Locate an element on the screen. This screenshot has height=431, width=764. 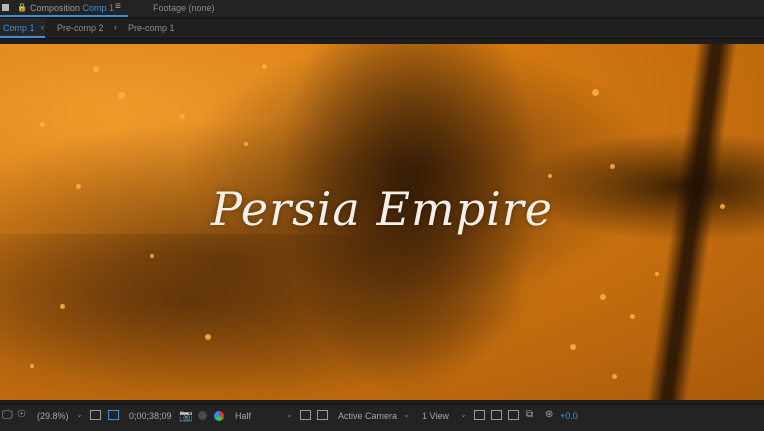
breadcrumb: Comp 1 ‹ Pre-comp 2 ‹ Pre-comp 1 is located at coordinates (382, 28).